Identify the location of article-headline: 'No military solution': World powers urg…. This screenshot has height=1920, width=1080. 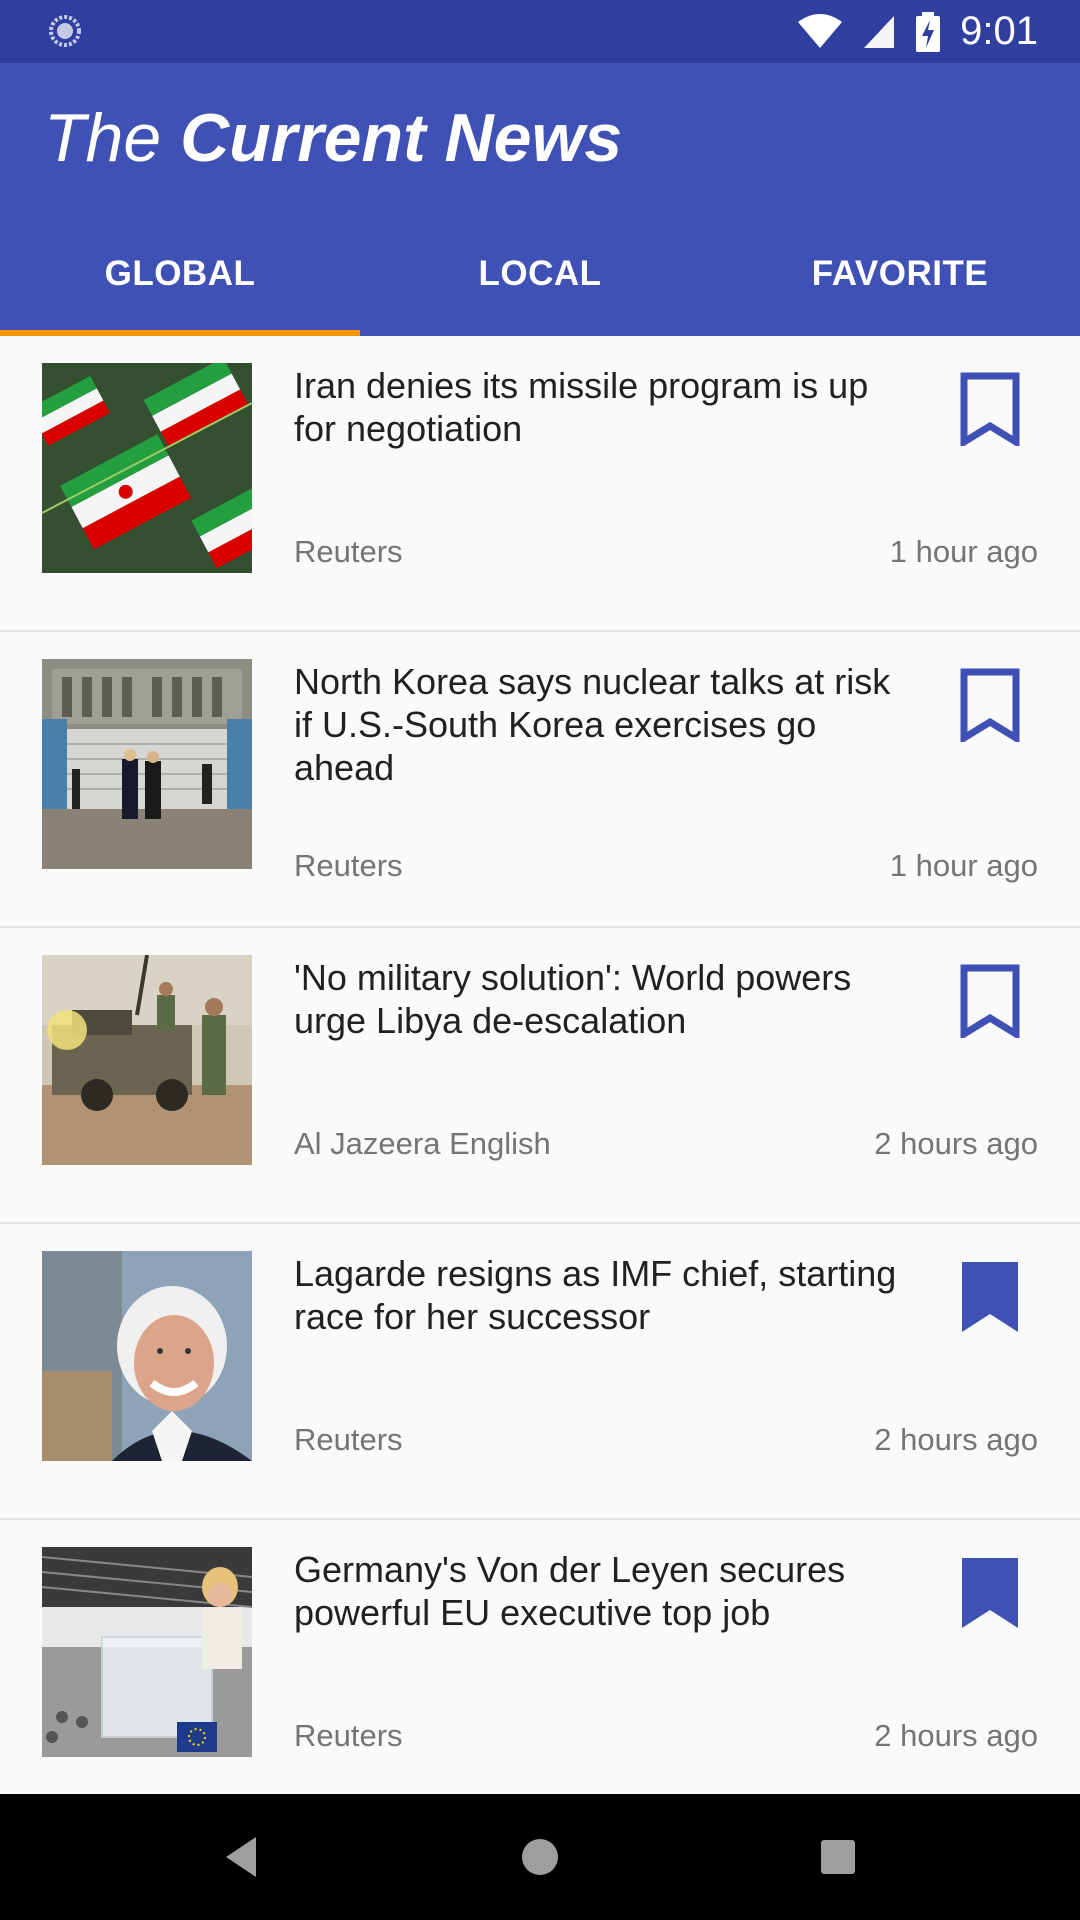
(604, 999).